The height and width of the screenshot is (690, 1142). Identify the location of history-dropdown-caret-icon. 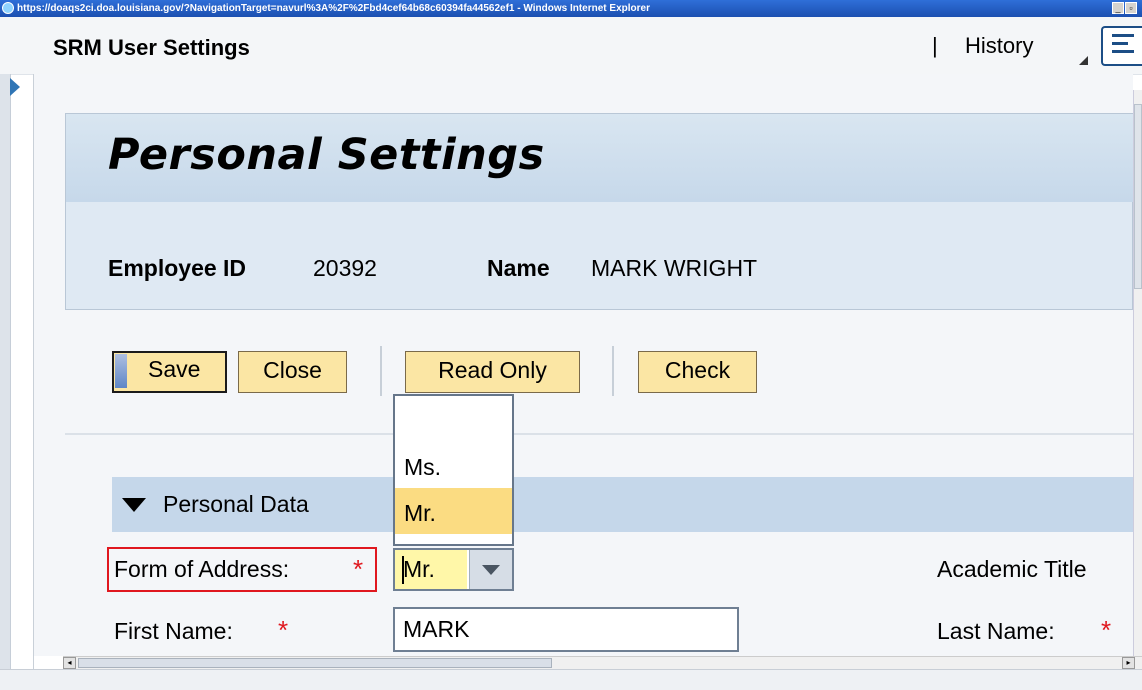
(1083, 60).